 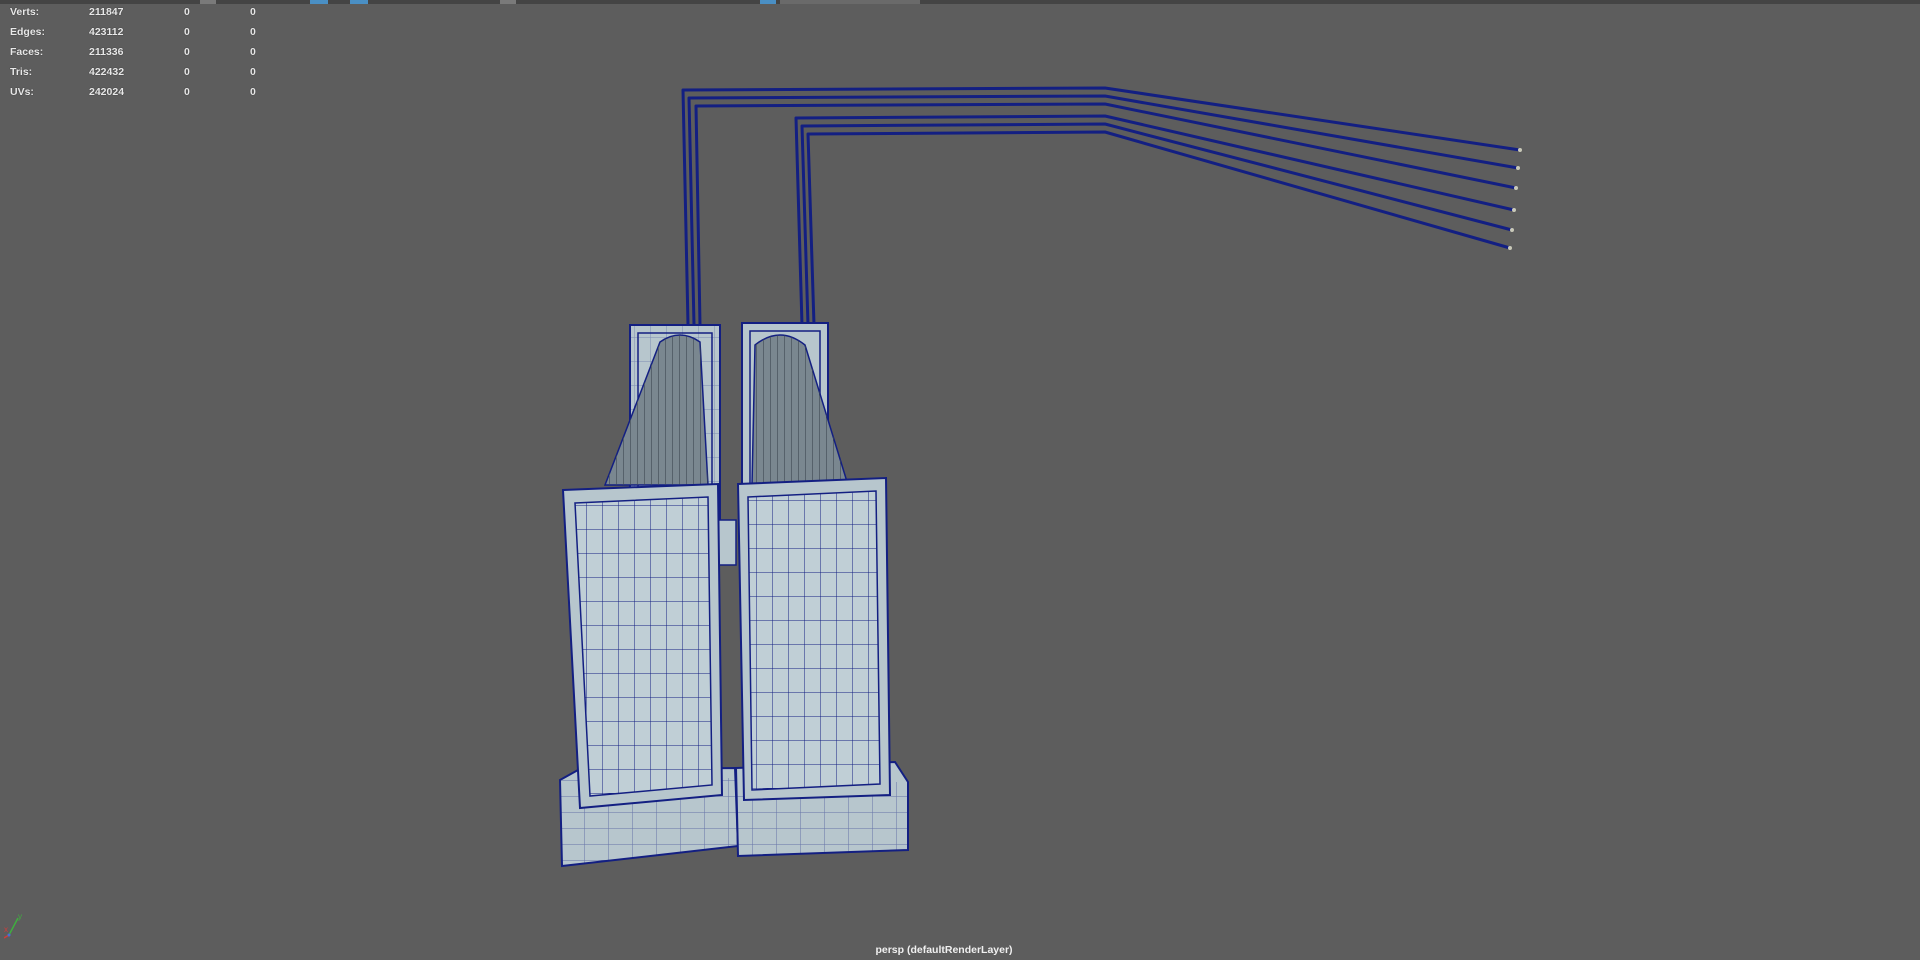 What do you see at coordinates (944, 950) in the screenshot?
I see `camera-label: persp (defaultRenderLayer)` at bounding box center [944, 950].